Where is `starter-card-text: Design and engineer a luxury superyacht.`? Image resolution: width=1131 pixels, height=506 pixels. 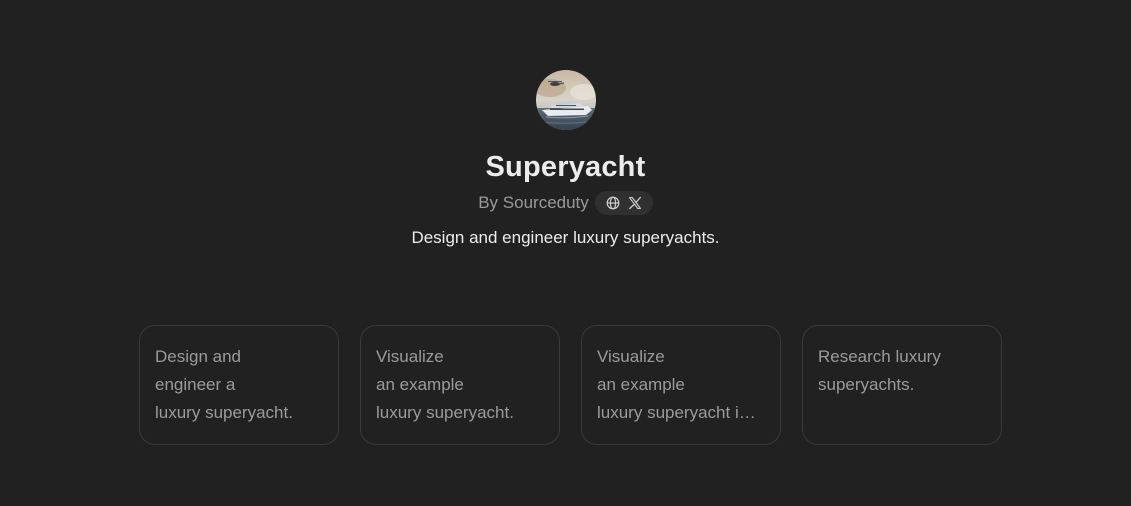 starter-card-text: Design and engineer a luxury superyacht. is located at coordinates (224, 384).